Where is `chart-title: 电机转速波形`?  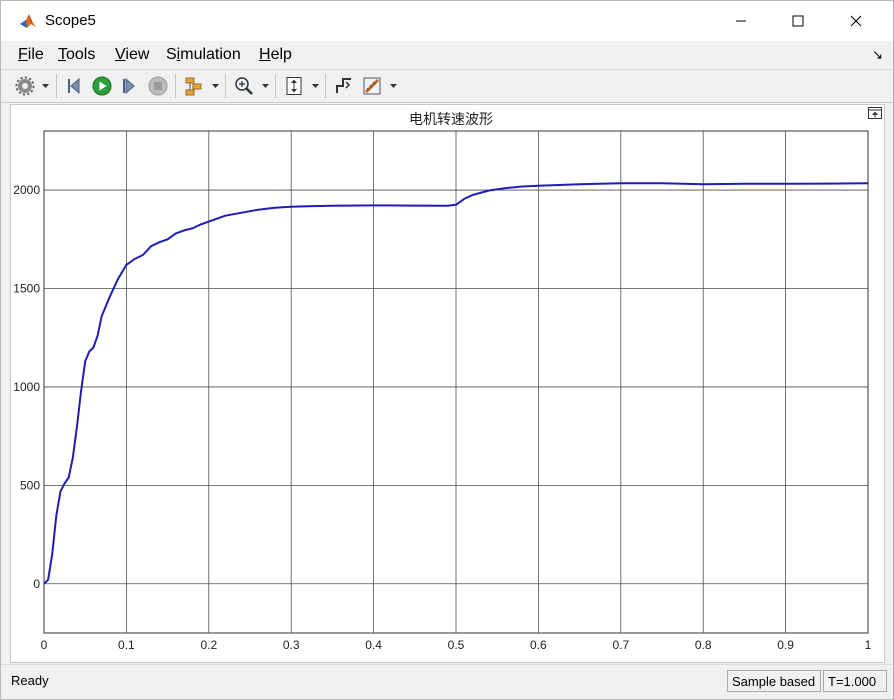
chart-title: 电机转速波形 is located at coordinates (451, 120).